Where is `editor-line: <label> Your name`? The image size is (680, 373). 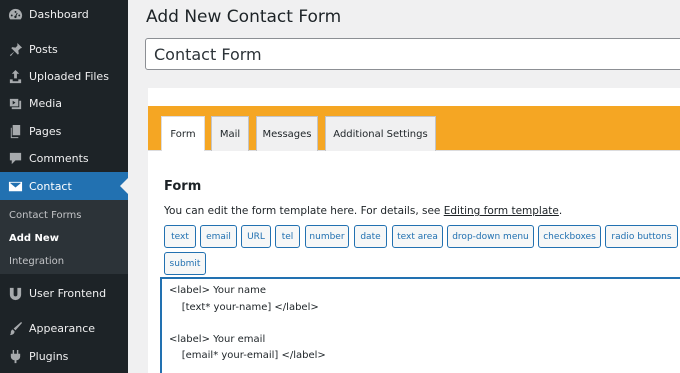 editor-line: <label> Your name is located at coordinates (218, 290).